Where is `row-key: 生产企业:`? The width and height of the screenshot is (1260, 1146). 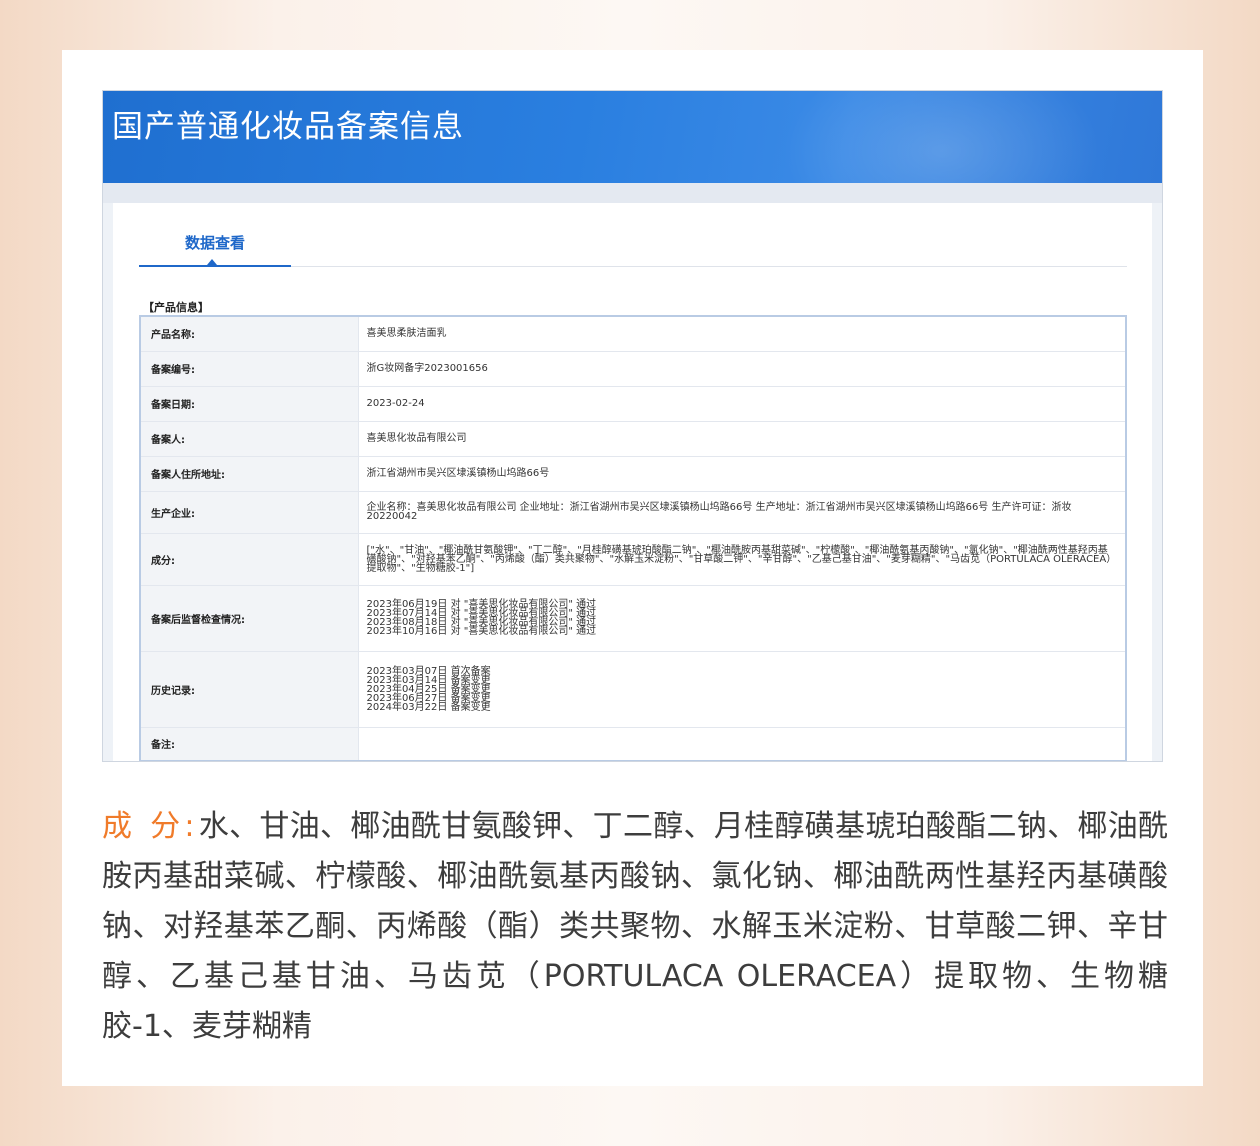 row-key: 生产企业: is located at coordinates (249, 512).